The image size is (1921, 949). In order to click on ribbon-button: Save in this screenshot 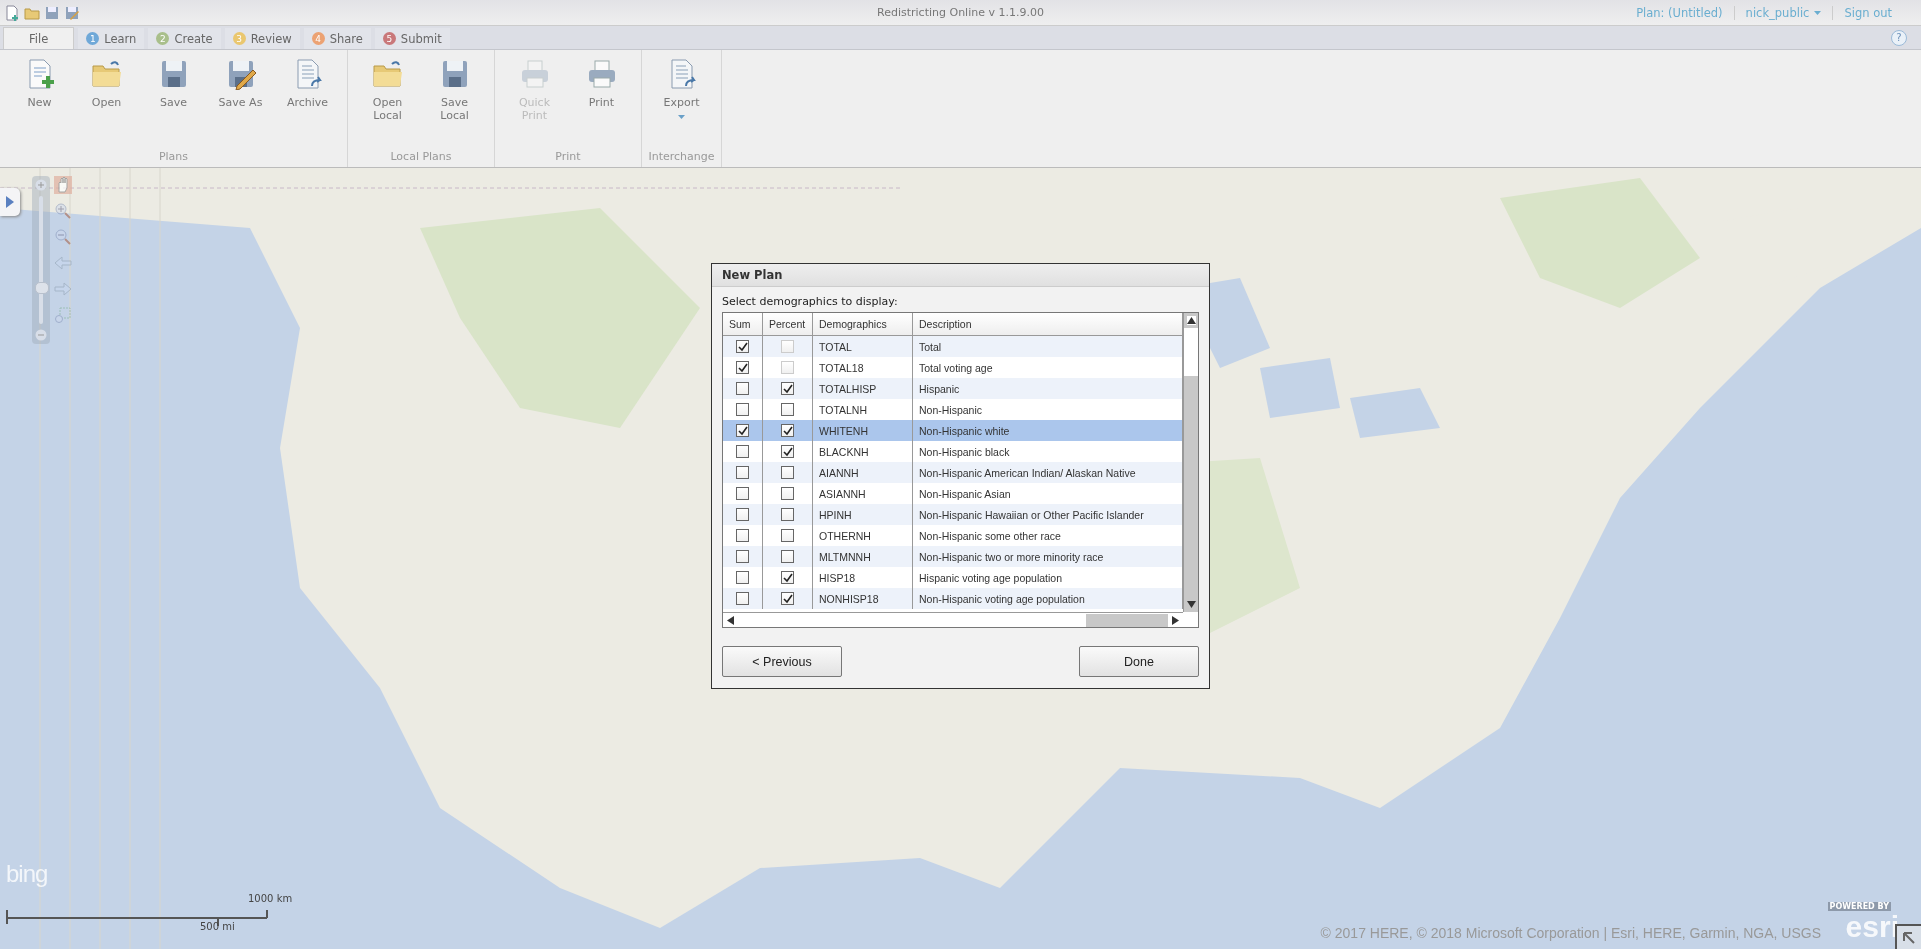, I will do `click(173, 104)`.